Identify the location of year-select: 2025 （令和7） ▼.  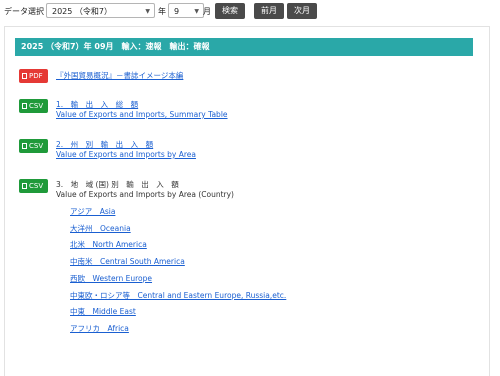
(100, 10).